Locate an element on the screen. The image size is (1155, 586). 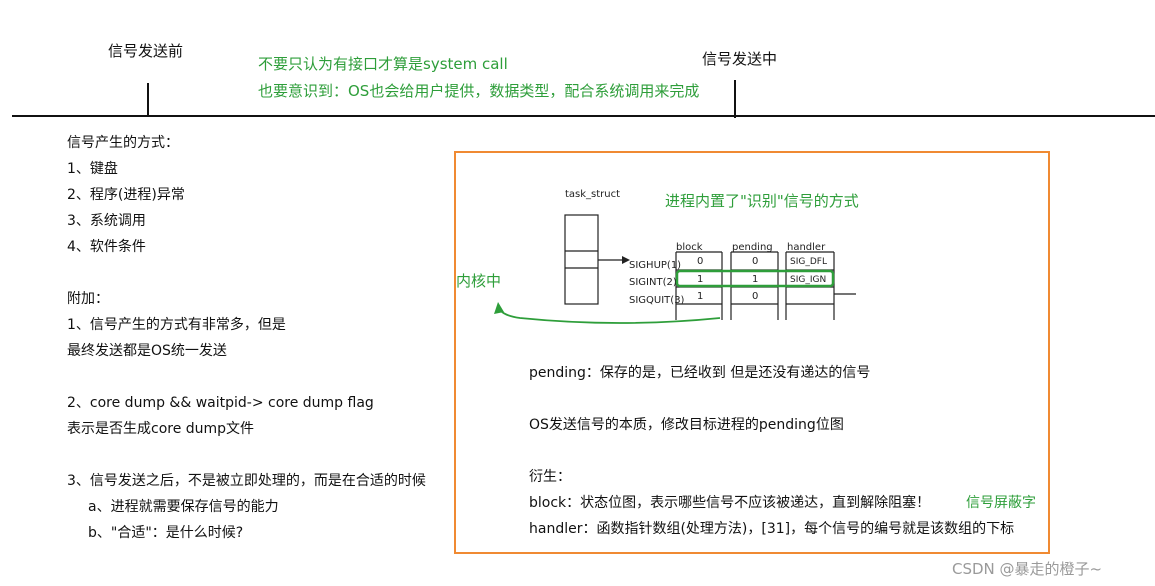
os-send-description: OS发送信号的本质，修改目标进程的pending位图 is located at coordinates (686, 425).